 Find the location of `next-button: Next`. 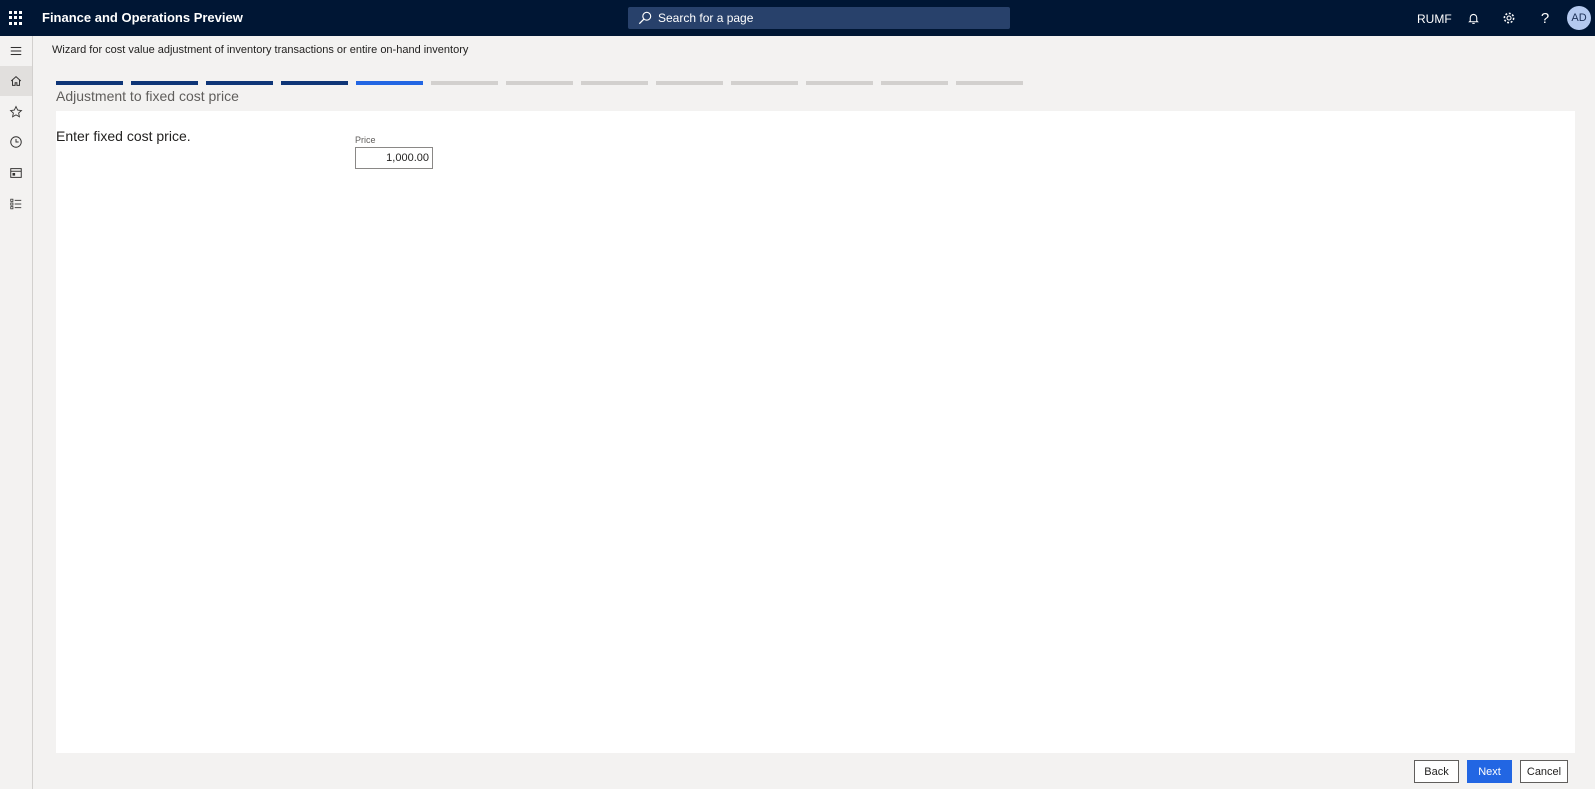

next-button: Next is located at coordinates (1489, 771).